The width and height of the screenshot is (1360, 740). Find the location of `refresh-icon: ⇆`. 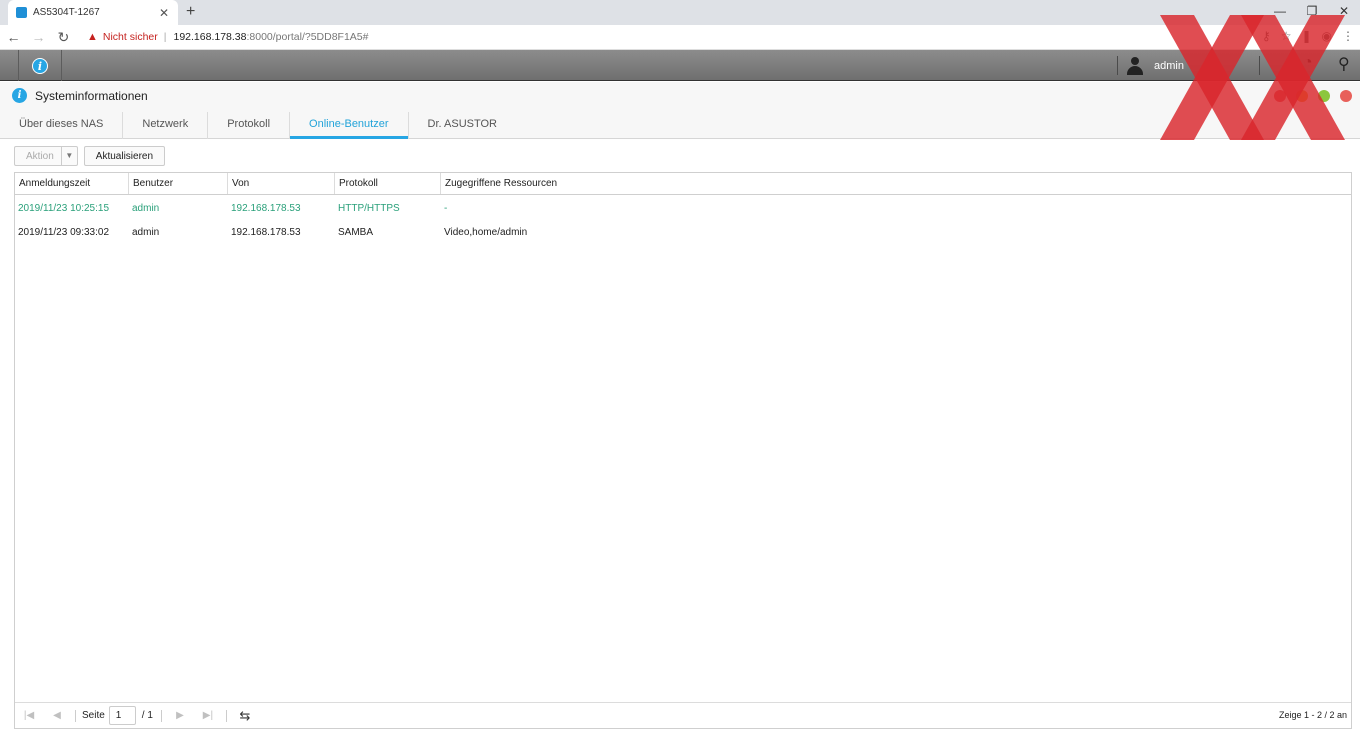

refresh-icon: ⇆ is located at coordinates (245, 716).